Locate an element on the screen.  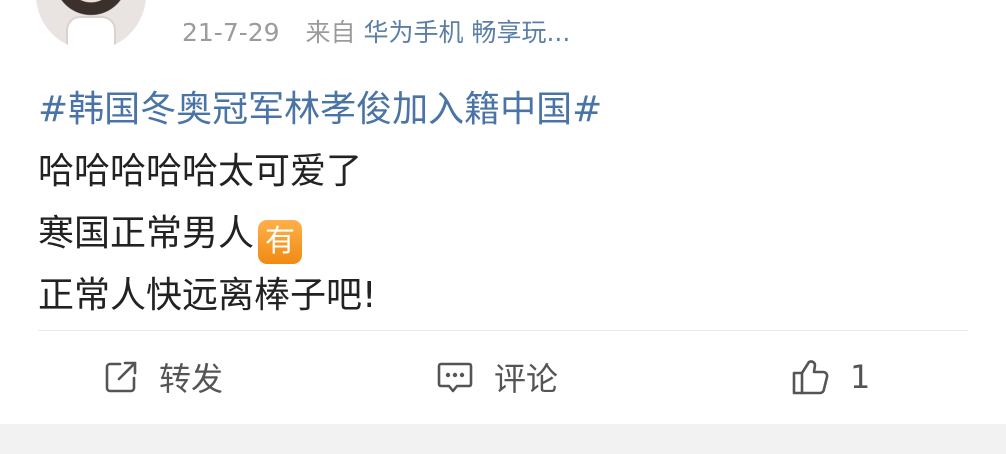
thumbs-up-icon is located at coordinates (810, 377).